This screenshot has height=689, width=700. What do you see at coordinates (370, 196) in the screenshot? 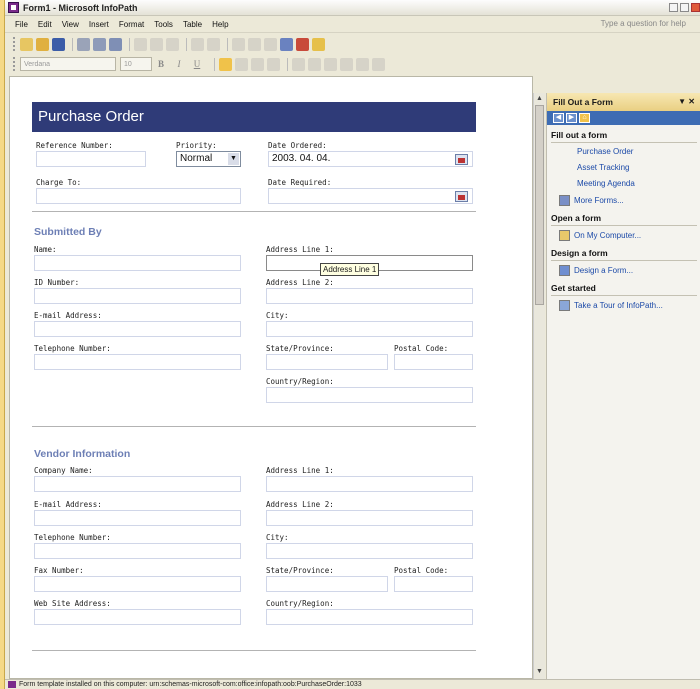
I see `date-required-field` at bounding box center [370, 196].